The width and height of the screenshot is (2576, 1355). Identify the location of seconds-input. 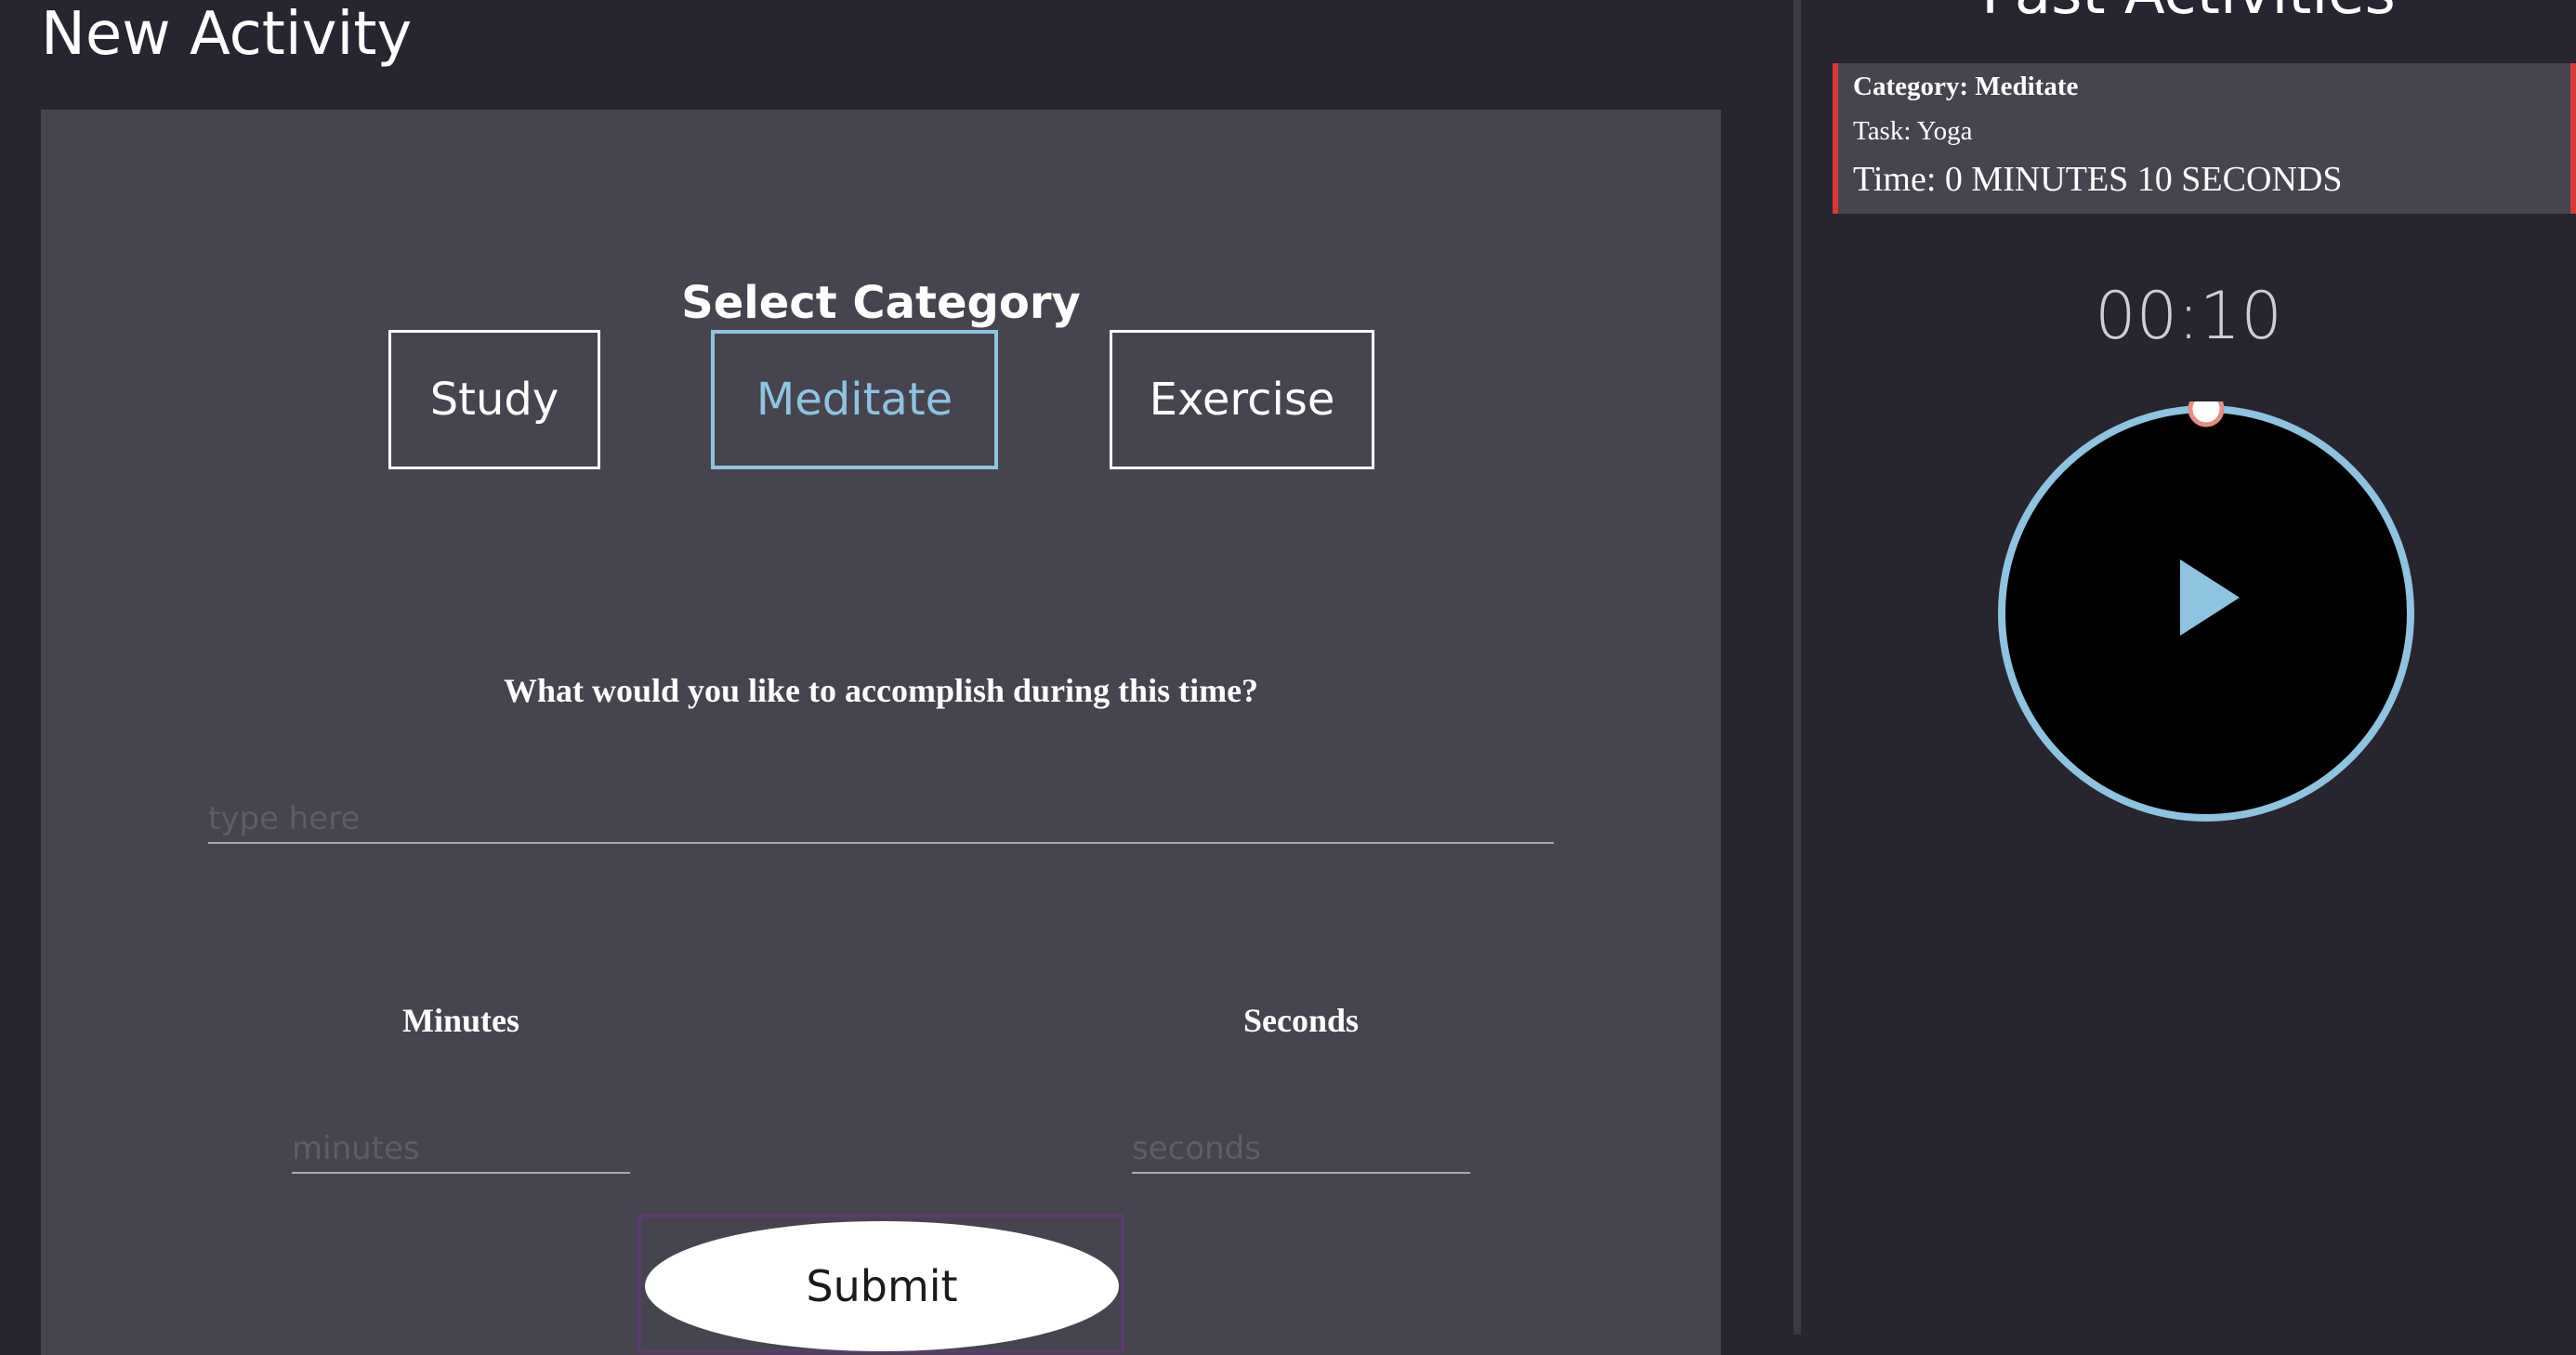
(1301, 1150).